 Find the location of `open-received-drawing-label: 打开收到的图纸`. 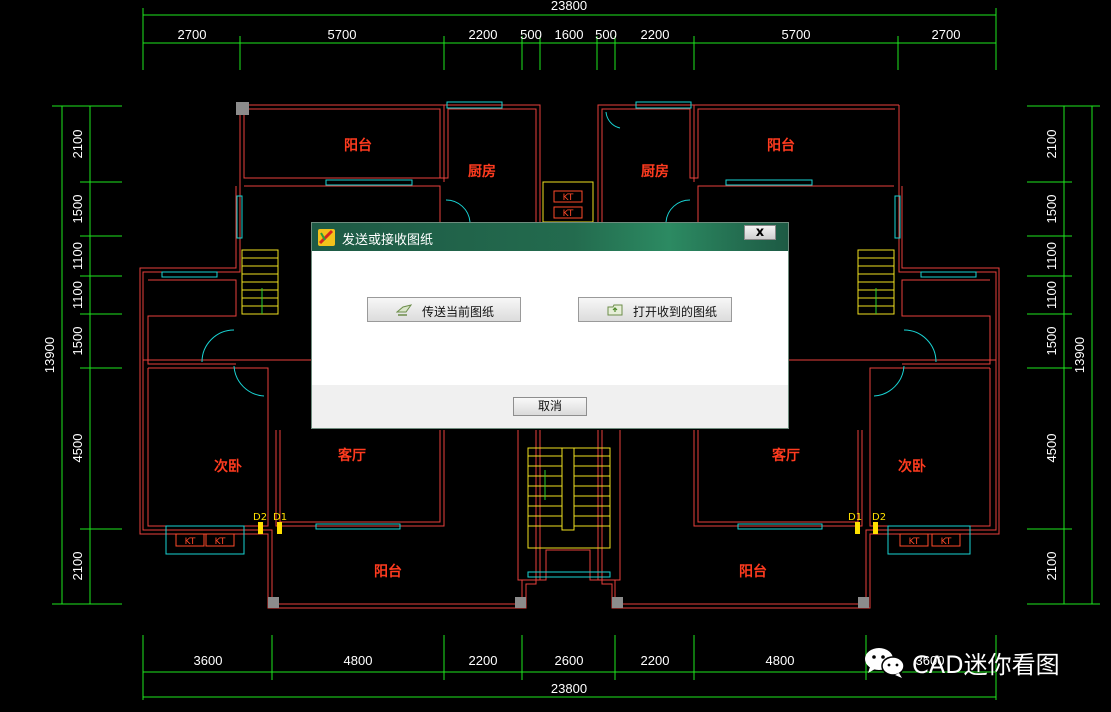

open-received-drawing-label: 打开收到的图纸 is located at coordinates (675, 312).